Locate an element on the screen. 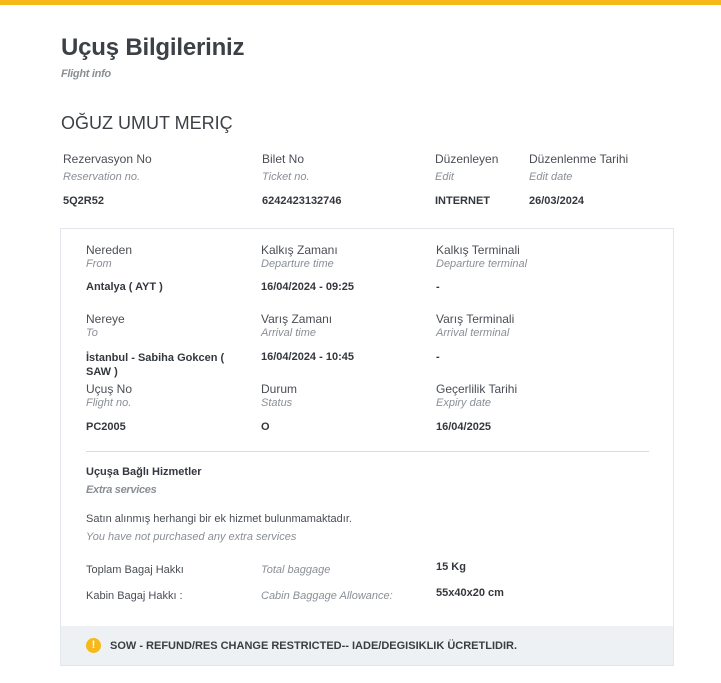 The width and height of the screenshot is (721, 683). total-baggage-value: 15 Kg is located at coordinates (451, 567).